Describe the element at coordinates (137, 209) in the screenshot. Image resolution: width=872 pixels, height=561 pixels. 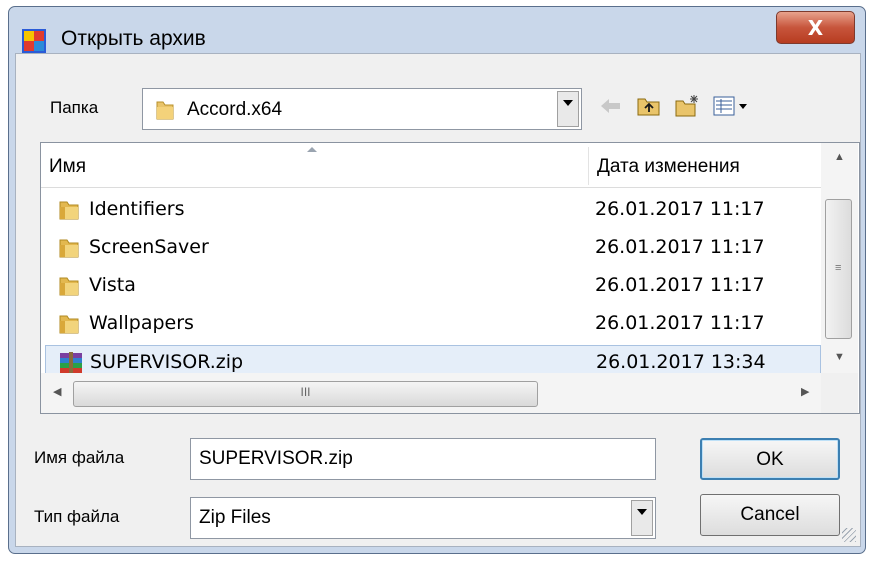
I see `item-name: Identifiers` at that location.